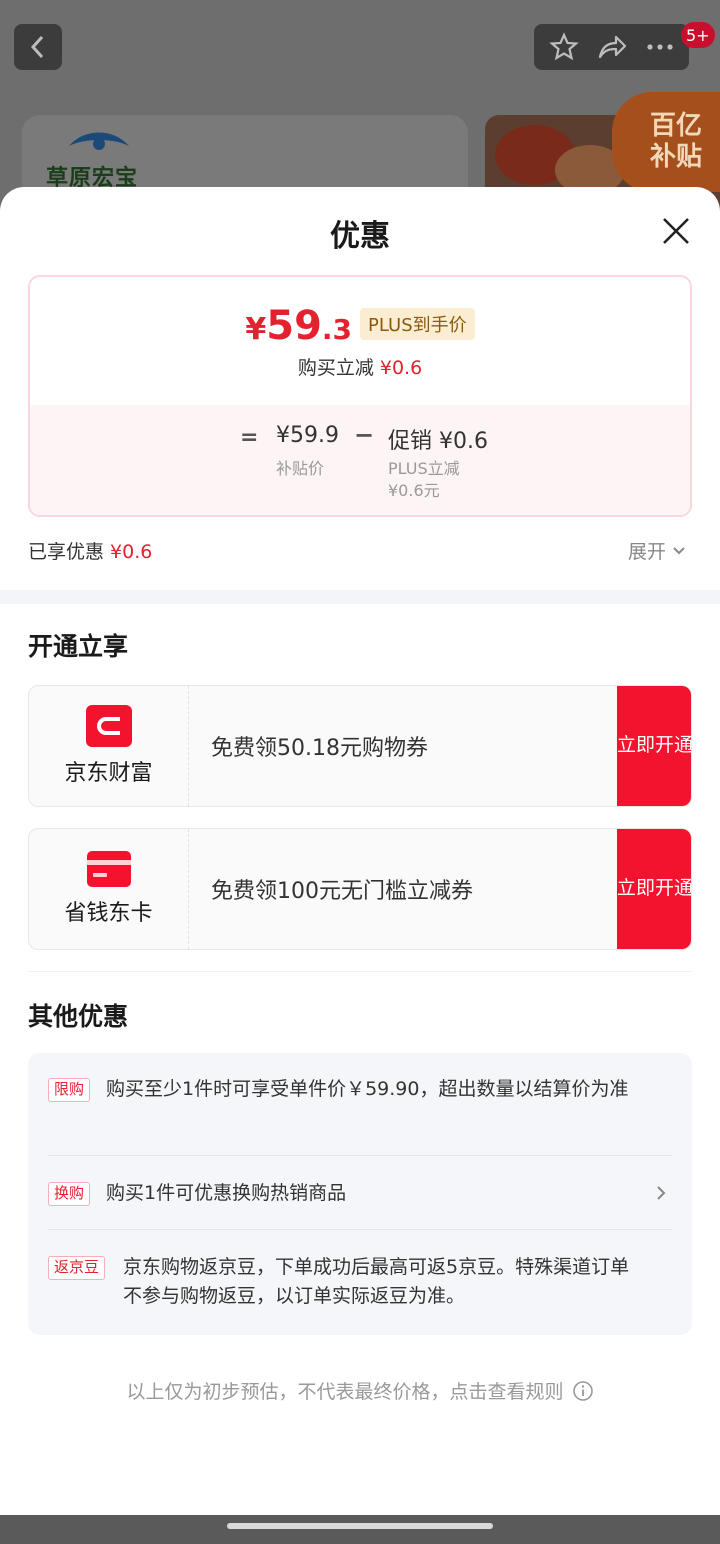 The width and height of the screenshot is (720, 1544). What do you see at coordinates (582, 1390) in the screenshot?
I see `info-icon` at bounding box center [582, 1390].